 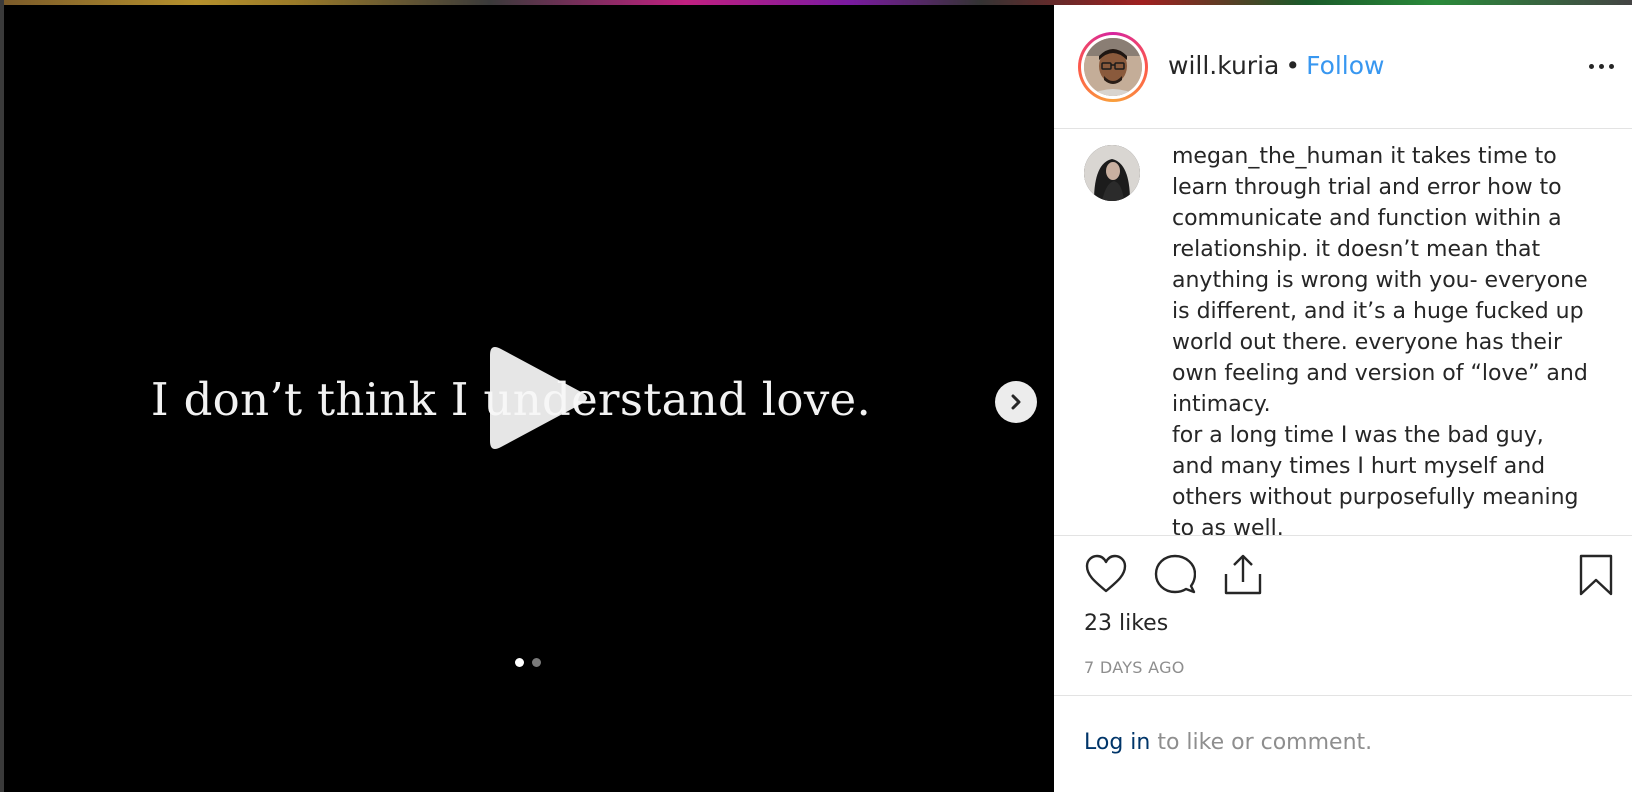 What do you see at coordinates (1112, 173) in the screenshot?
I see `commenter-avatar` at bounding box center [1112, 173].